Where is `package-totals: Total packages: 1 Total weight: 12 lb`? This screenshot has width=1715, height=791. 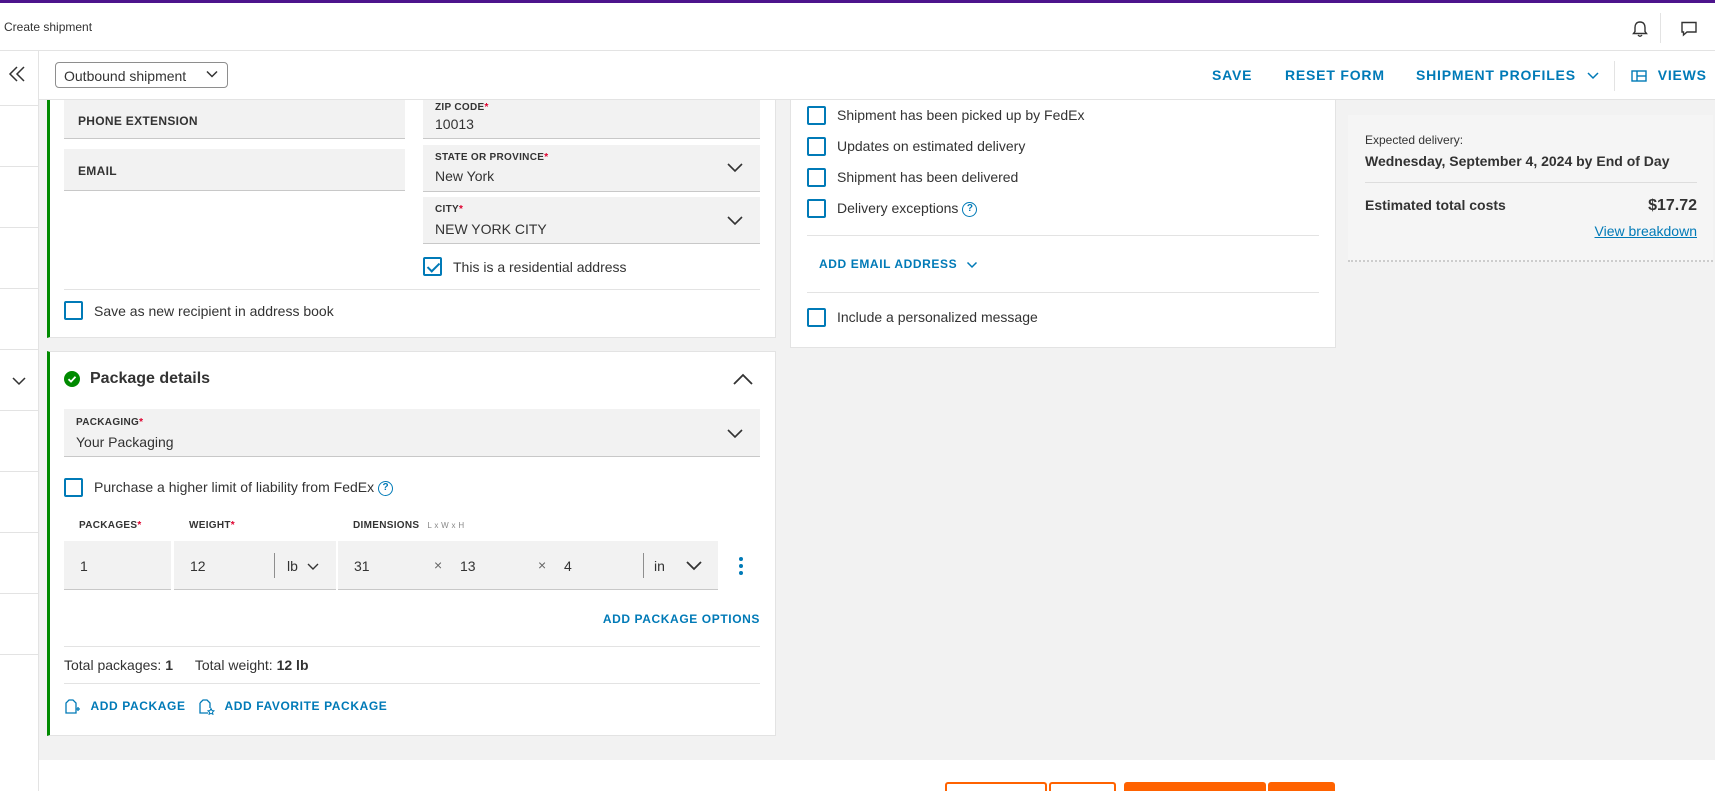
package-totals: Total packages: 1 Total weight: 12 lb is located at coordinates (186, 665).